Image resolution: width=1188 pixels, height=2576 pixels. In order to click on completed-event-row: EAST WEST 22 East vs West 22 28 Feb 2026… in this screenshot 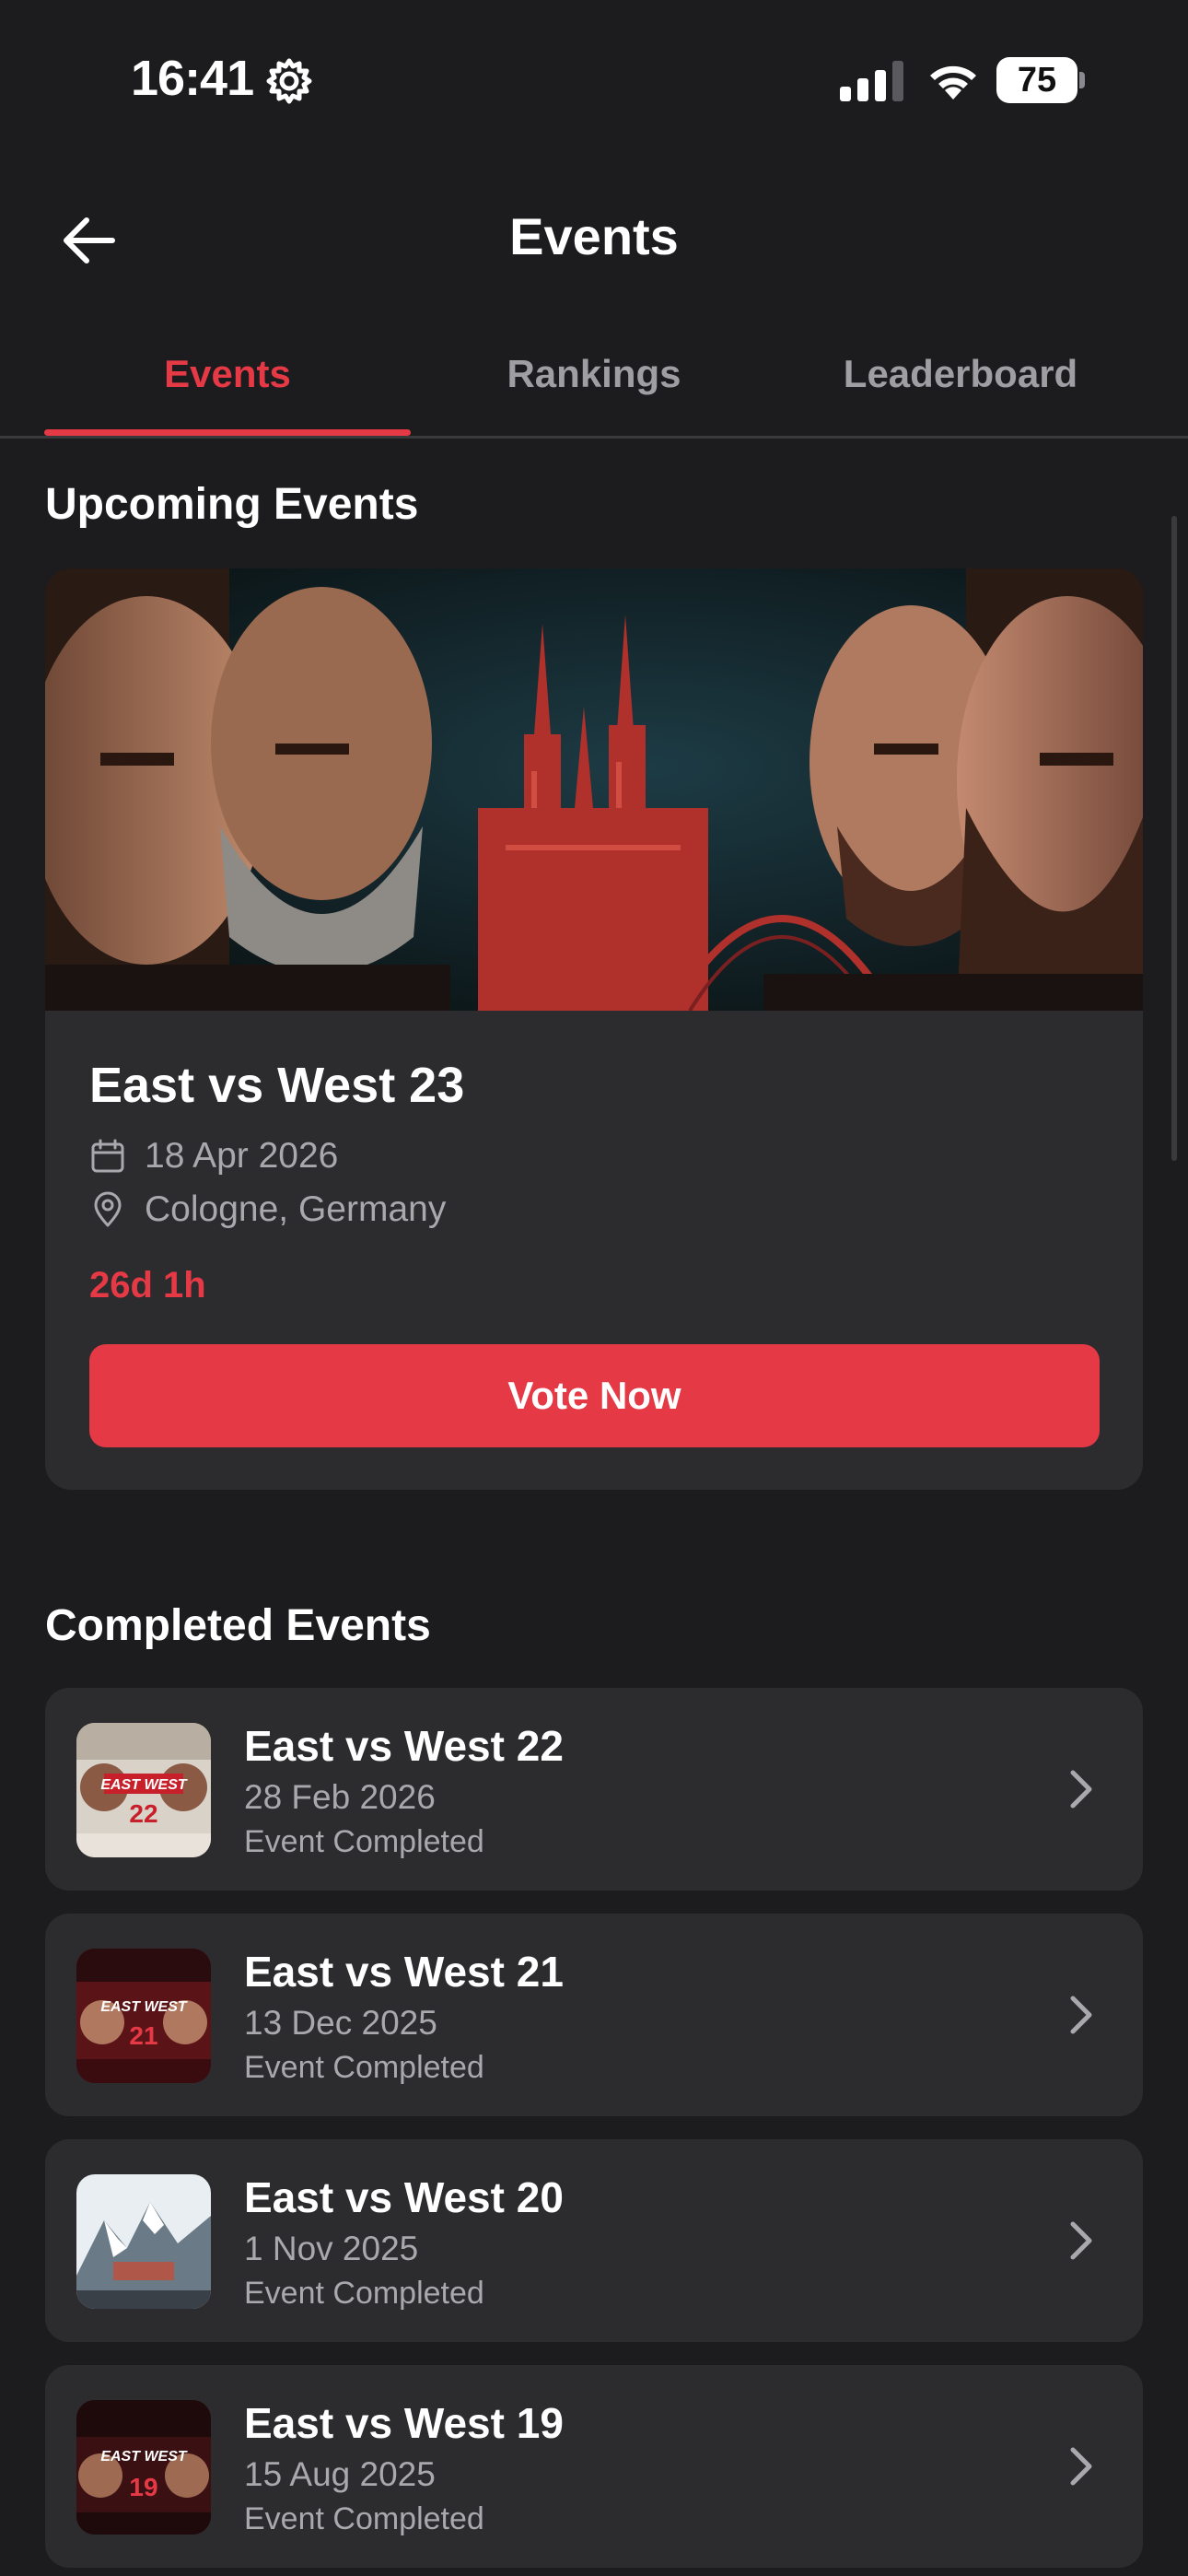, I will do `click(594, 1789)`.